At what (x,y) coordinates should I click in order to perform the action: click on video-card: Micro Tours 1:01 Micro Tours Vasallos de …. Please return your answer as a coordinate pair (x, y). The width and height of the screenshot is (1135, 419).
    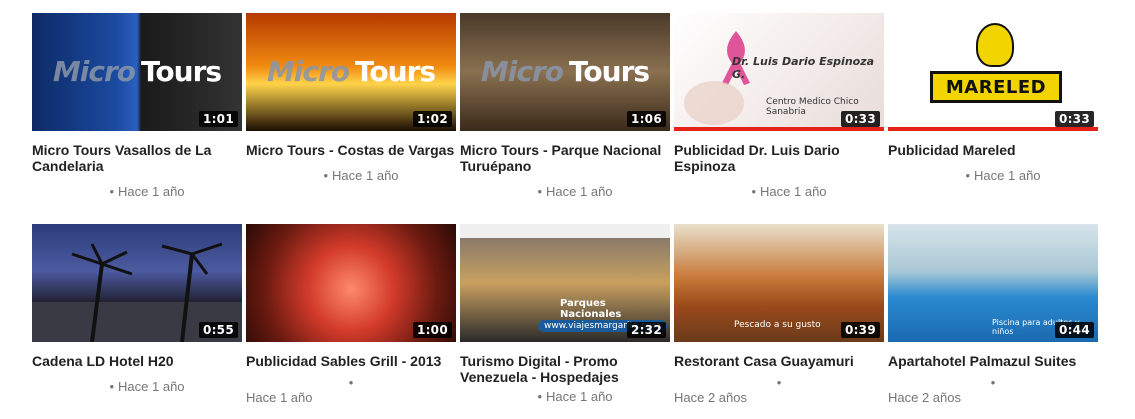
    Looking at the image, I should click on (137, 118).